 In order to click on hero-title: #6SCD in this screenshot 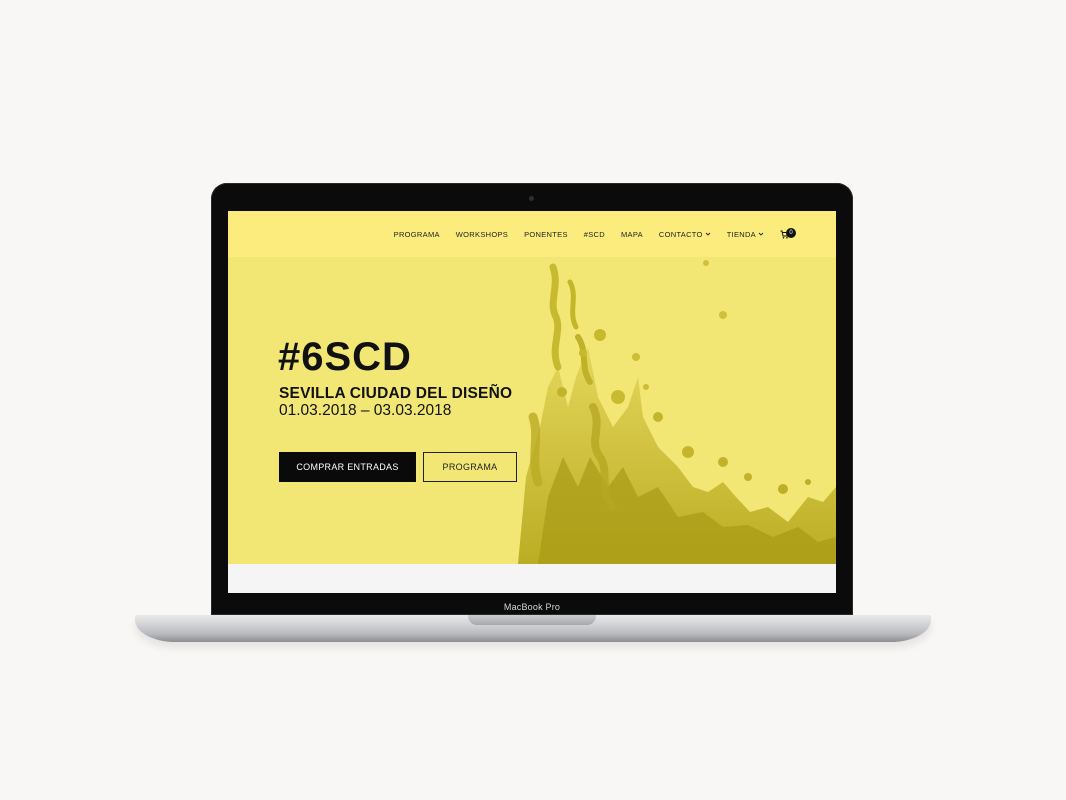, I will do `click(345, 357)`.